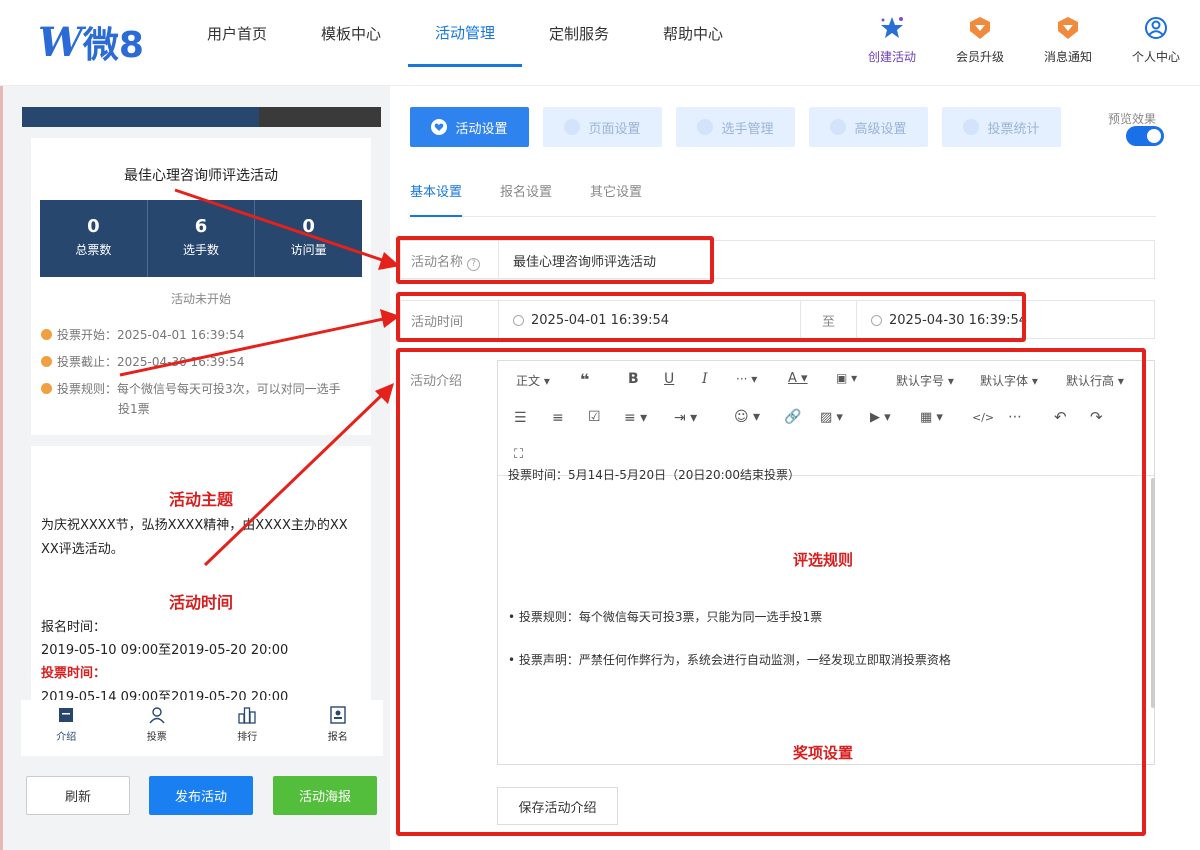  Describe the element at coordinates (165, 695) in the screenshot. I see `vote-time-range: 2019-05-14 09:00至2019-05-20 20:00` at that location.